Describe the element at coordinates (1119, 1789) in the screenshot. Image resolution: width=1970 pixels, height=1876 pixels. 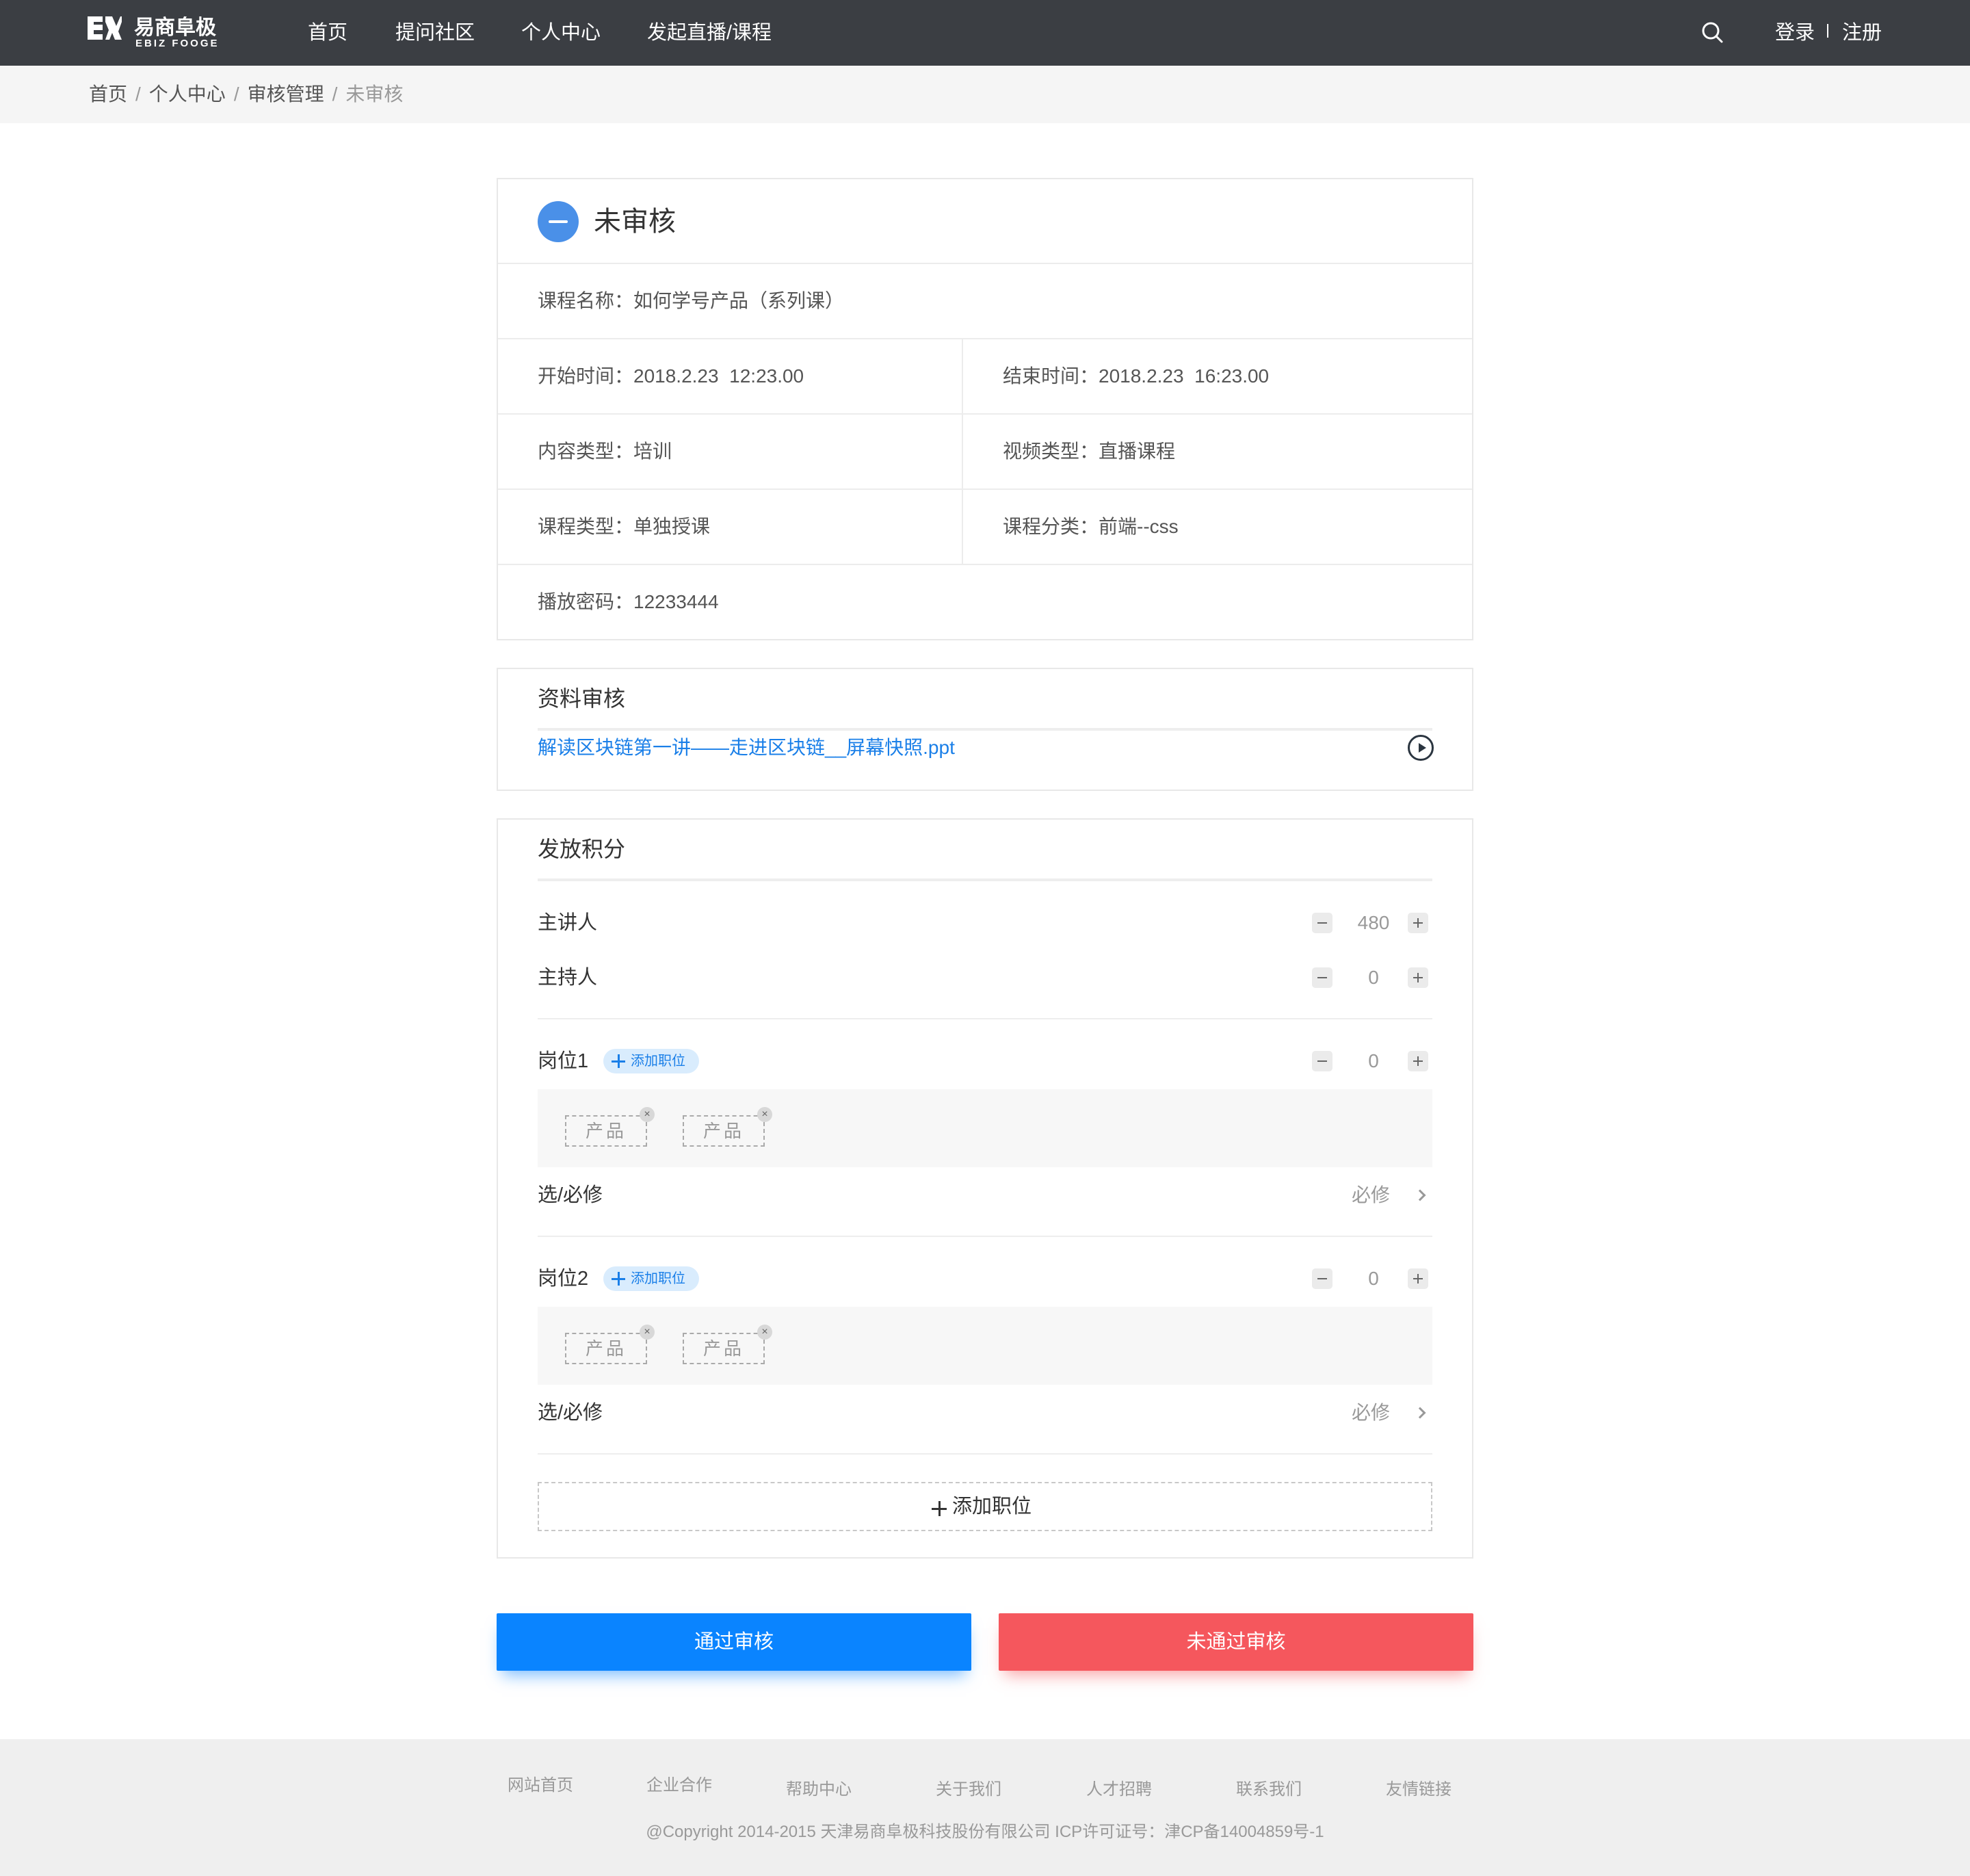
I see `footer-link-careers: 人才招聘` at that location.